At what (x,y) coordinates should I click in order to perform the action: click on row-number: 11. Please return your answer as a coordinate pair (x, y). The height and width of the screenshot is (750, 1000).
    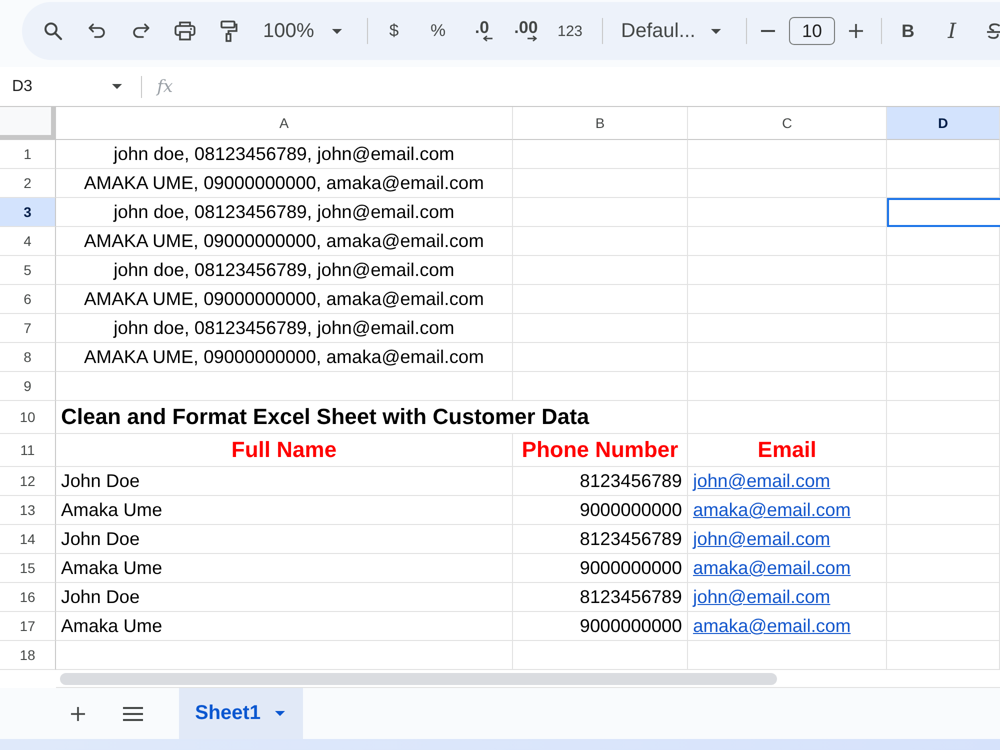
    Looking at the image, I should click on (28, 450).